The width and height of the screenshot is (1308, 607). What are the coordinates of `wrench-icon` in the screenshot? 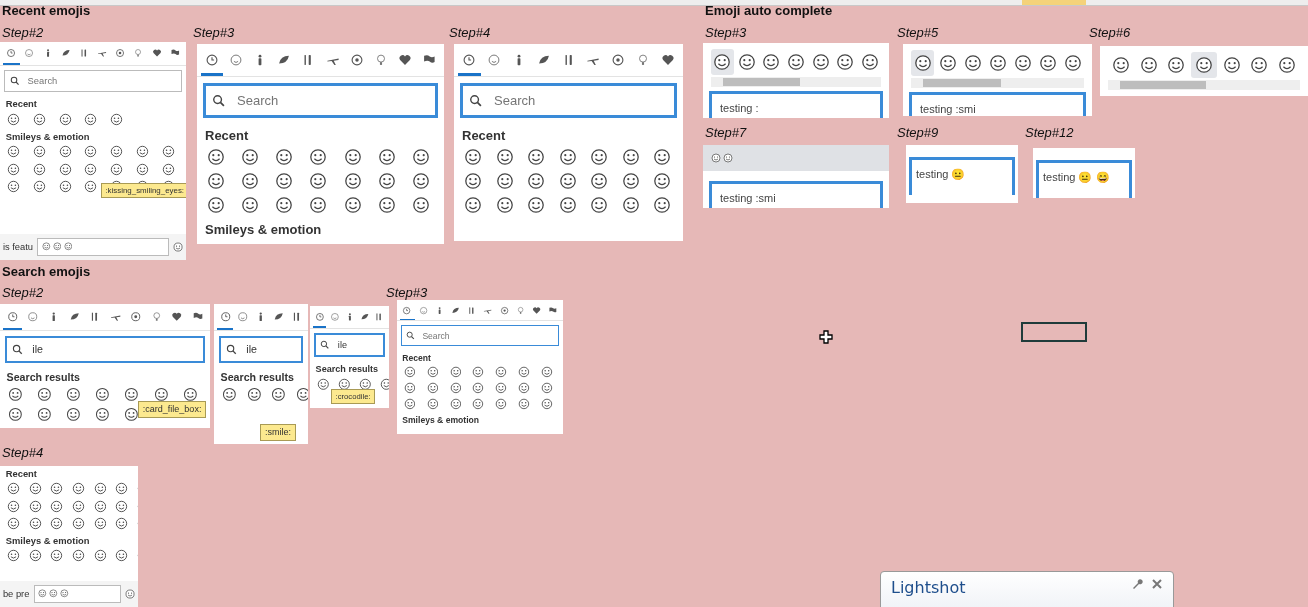 It's located at (1137, 584).